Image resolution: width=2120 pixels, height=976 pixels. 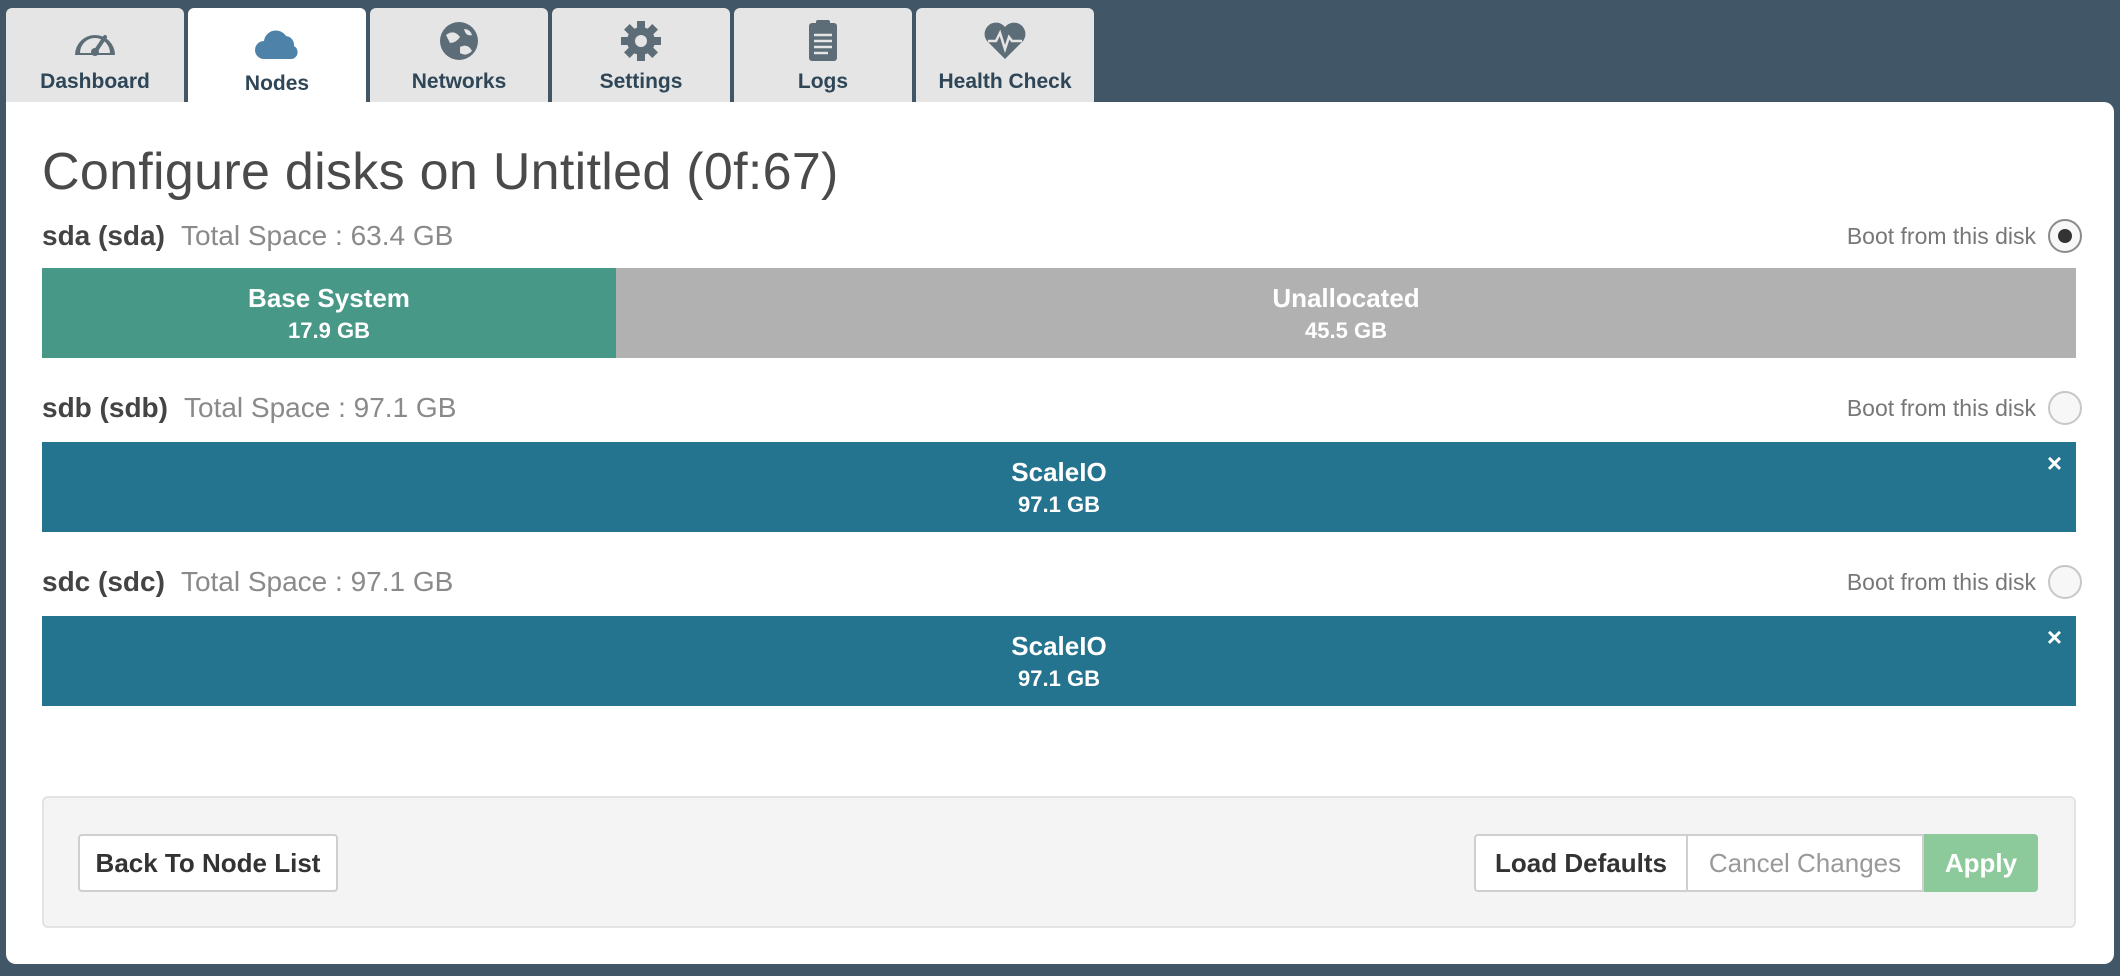 I want to click on partition-base-system: Base System 17.9 GB, so click(x=329, y=313).